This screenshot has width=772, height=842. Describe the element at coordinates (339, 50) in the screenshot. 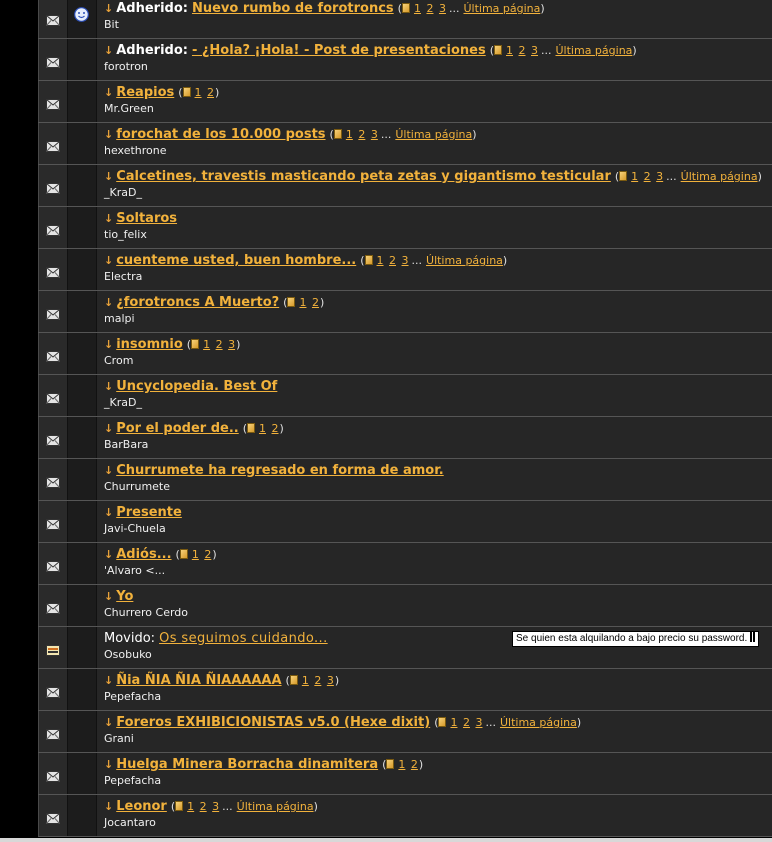

I see `topic-title-link: - ¿Hola? ¡Hola! - Post de presentaciones` at that location.